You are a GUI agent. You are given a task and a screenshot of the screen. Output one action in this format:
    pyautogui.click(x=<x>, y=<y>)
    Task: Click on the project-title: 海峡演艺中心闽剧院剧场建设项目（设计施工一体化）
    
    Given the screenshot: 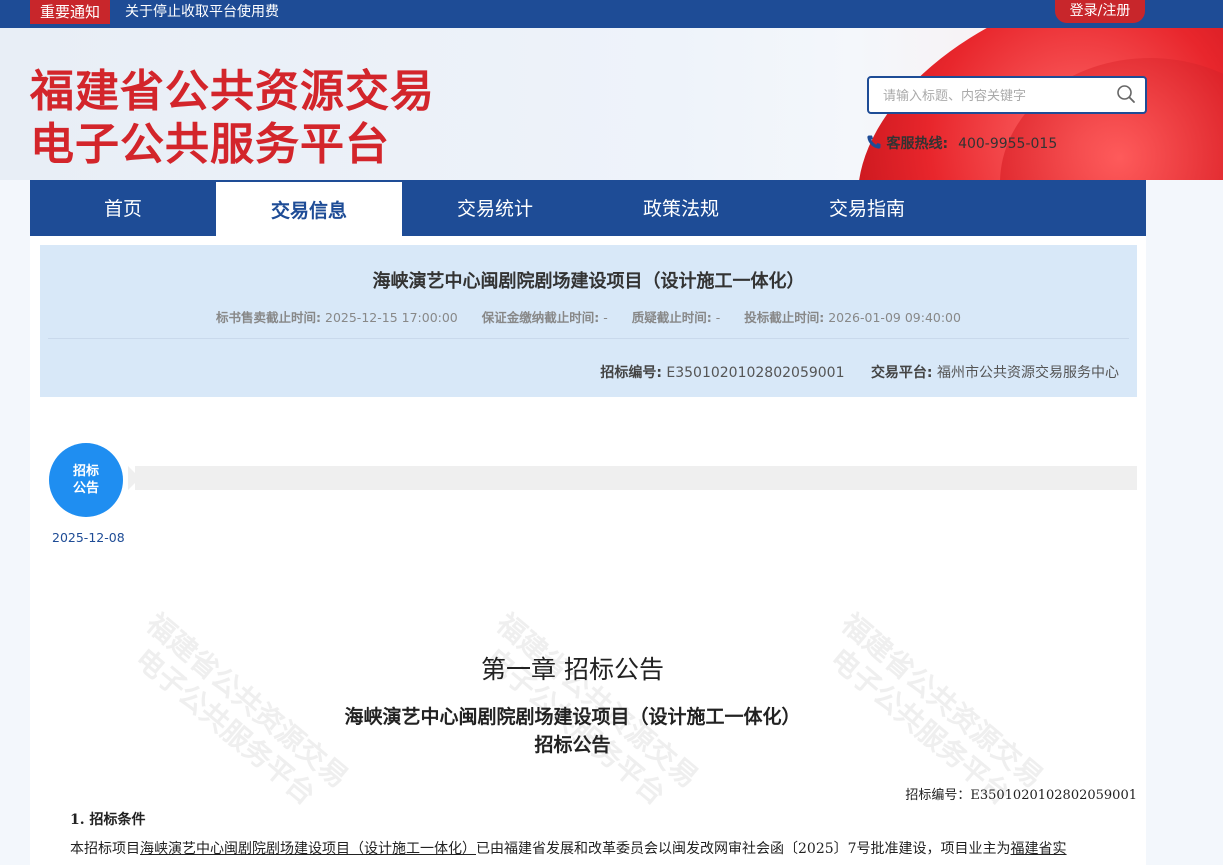 What is the action you would take?
    pyautogui.click(x=588, y=281)
    